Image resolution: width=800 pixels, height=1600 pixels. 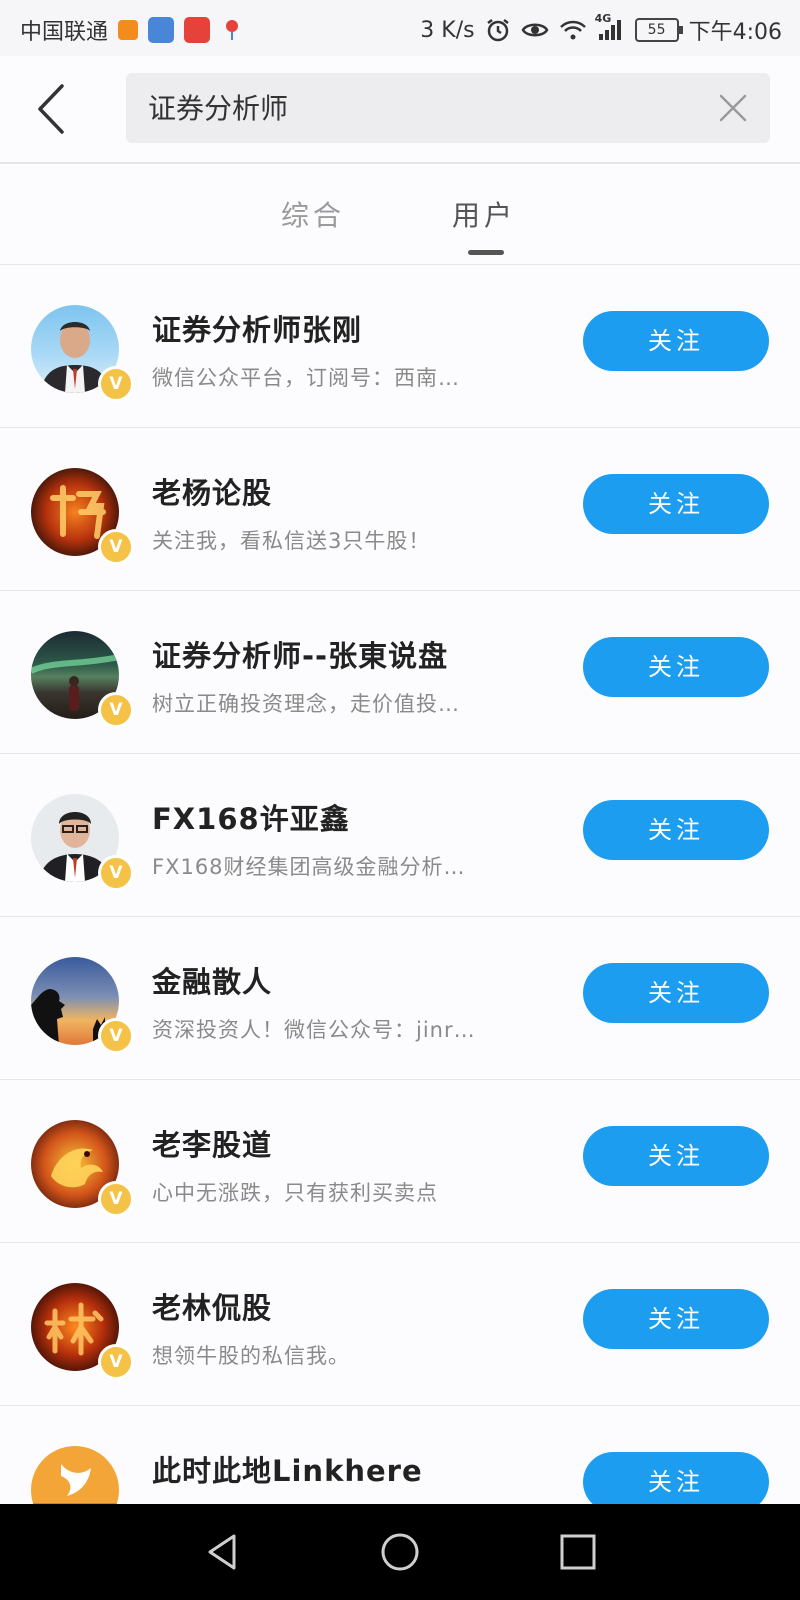 I want to click on user-description: 关注我，看私信送3只牛股！, so click(x=291, y=541).